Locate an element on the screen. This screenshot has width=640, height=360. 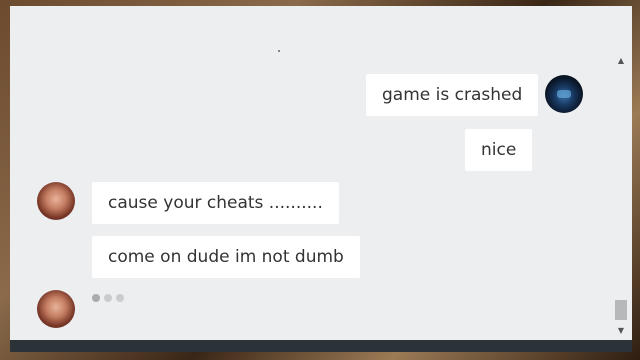
message-bubble-self: nice is located at coordinates (499, 150).